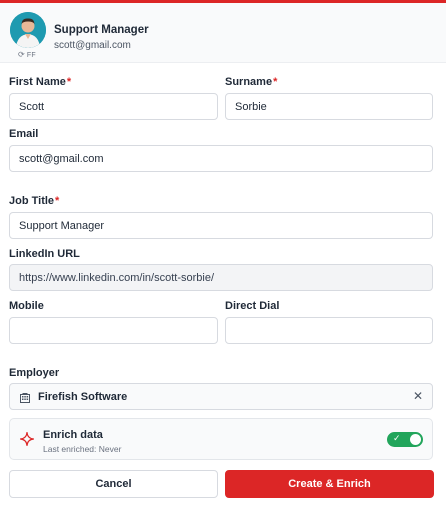 This screenshot has width=446, height=520. Describe the element at coordinates (113, 106) in the screenshot. I see `first-name-input` at that location.